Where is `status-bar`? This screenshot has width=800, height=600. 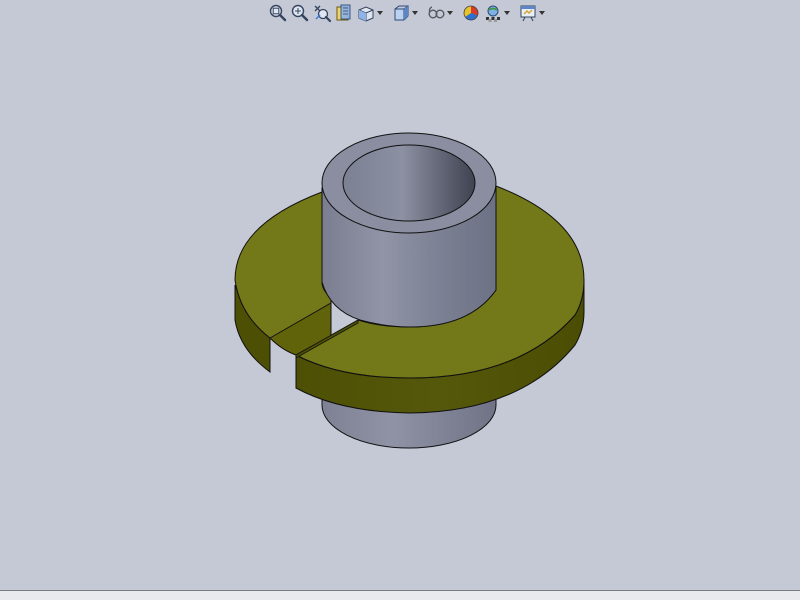
status-bar is located at coordinates (400, 595).